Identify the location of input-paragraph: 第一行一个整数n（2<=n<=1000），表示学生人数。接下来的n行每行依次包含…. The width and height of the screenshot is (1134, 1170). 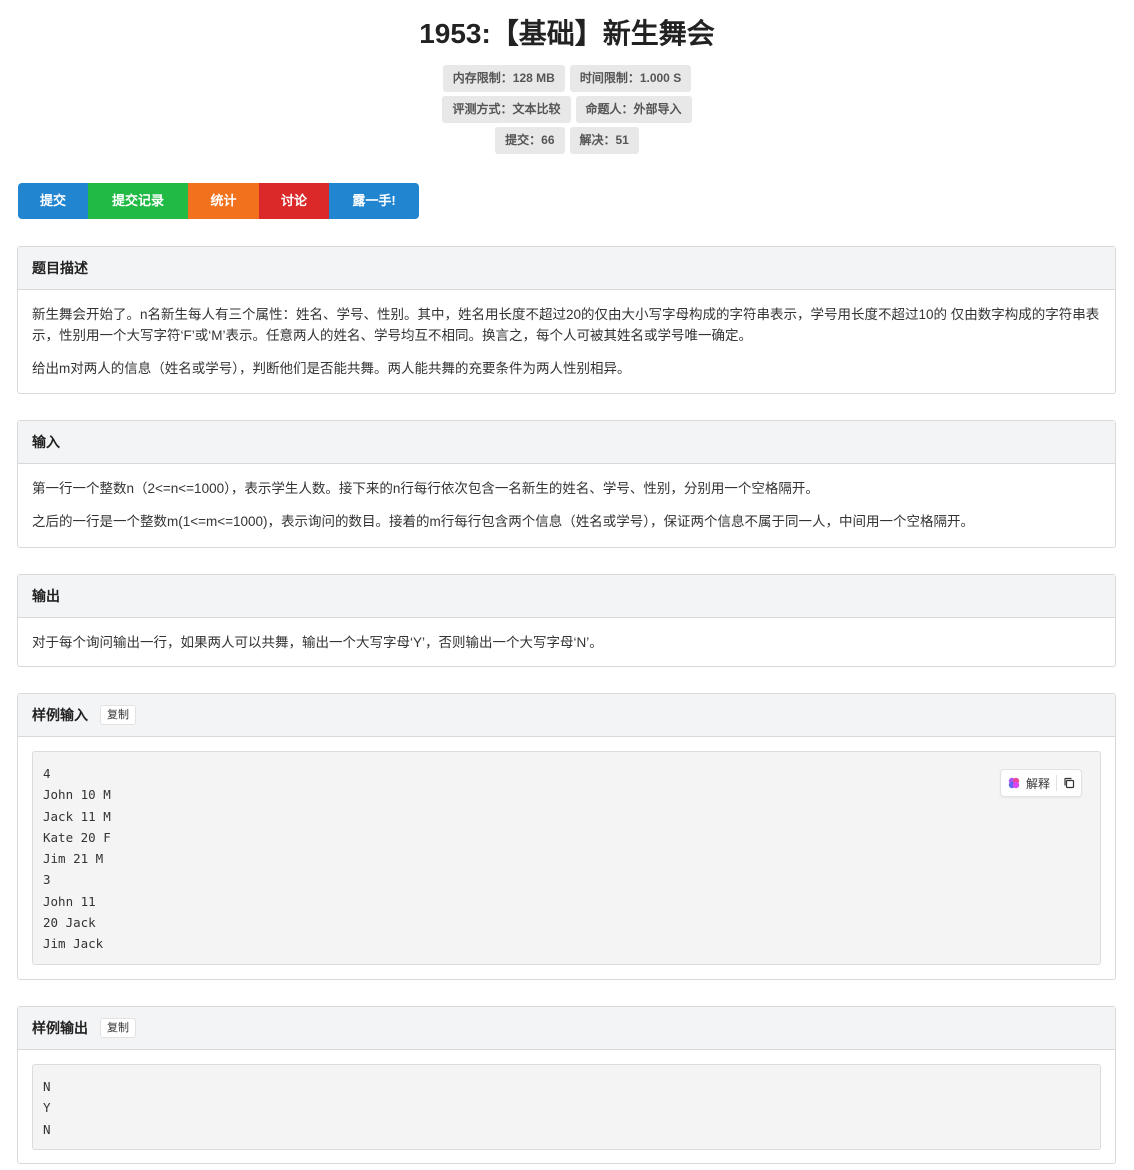
(425, 488).